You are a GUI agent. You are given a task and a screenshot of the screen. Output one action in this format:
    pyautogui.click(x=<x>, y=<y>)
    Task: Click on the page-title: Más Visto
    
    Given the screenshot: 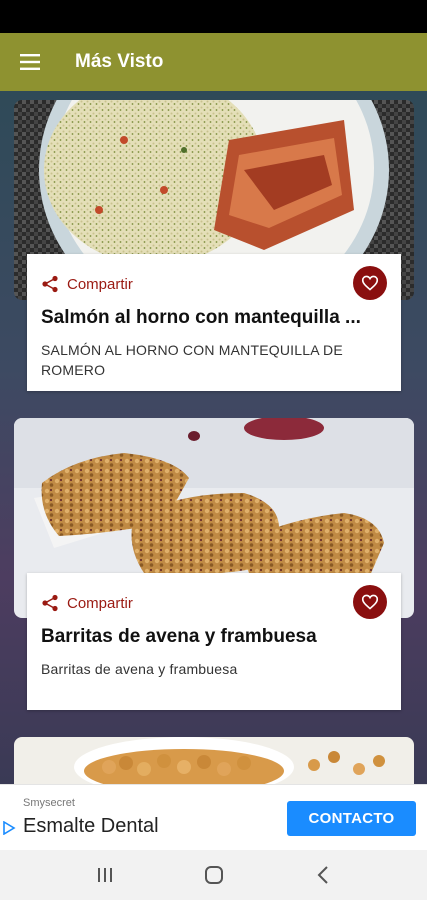 What is the action you would take?
    pyautogui.click(x=119, y=61)
    